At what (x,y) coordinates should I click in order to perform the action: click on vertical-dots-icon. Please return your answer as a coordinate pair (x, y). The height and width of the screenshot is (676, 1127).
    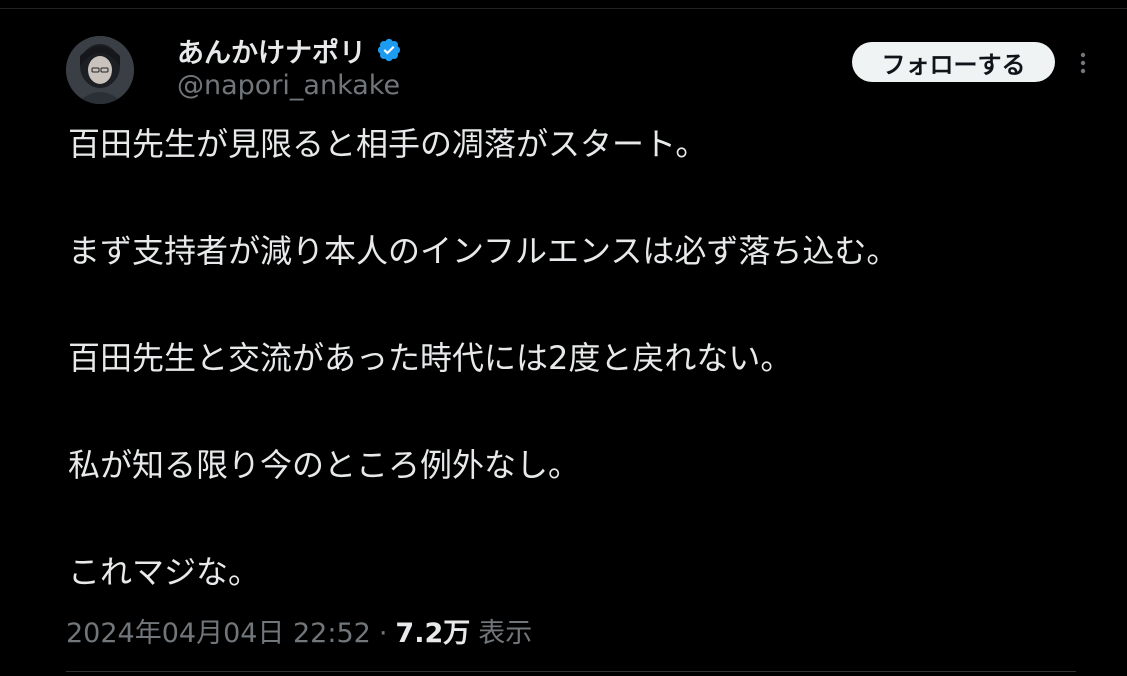
    Looking at the image, I should click on (1083, 63).